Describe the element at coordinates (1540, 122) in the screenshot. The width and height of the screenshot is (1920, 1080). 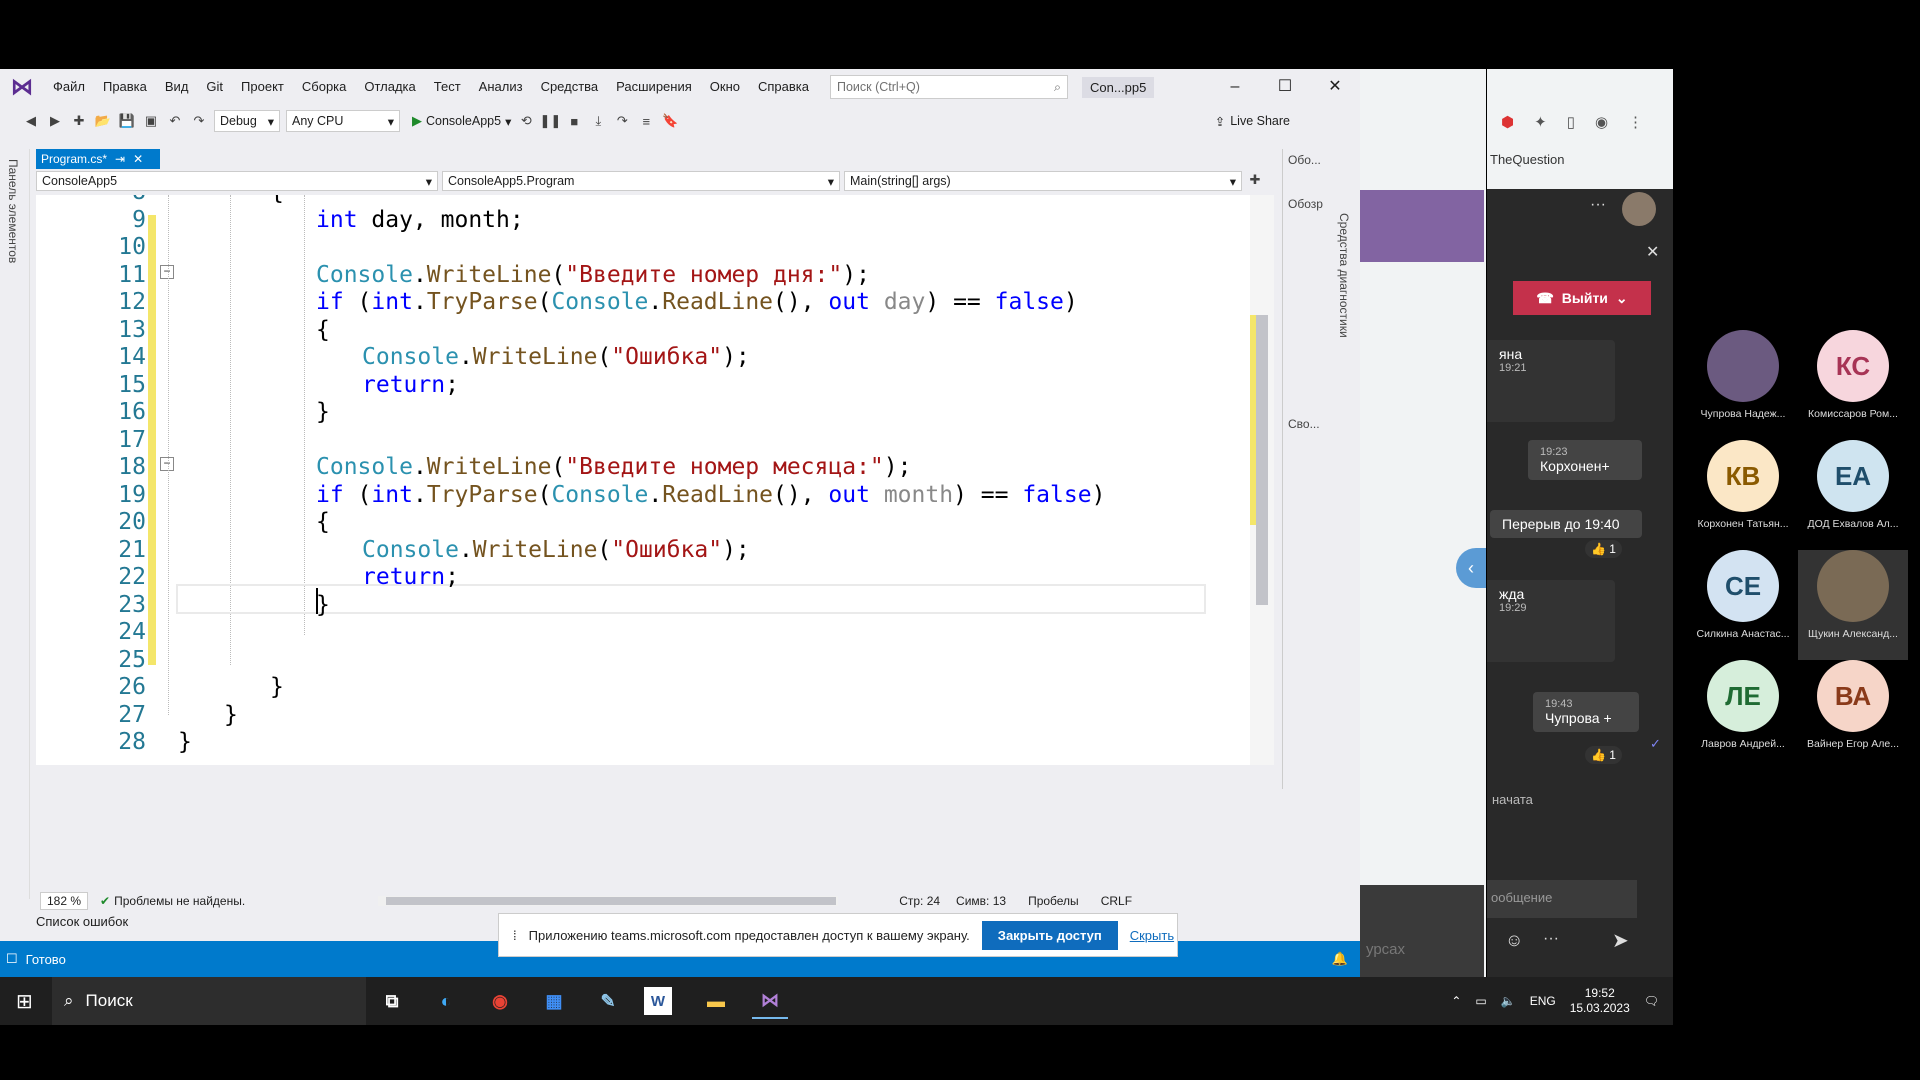
I see `extensions-icon: ✦` at that location.